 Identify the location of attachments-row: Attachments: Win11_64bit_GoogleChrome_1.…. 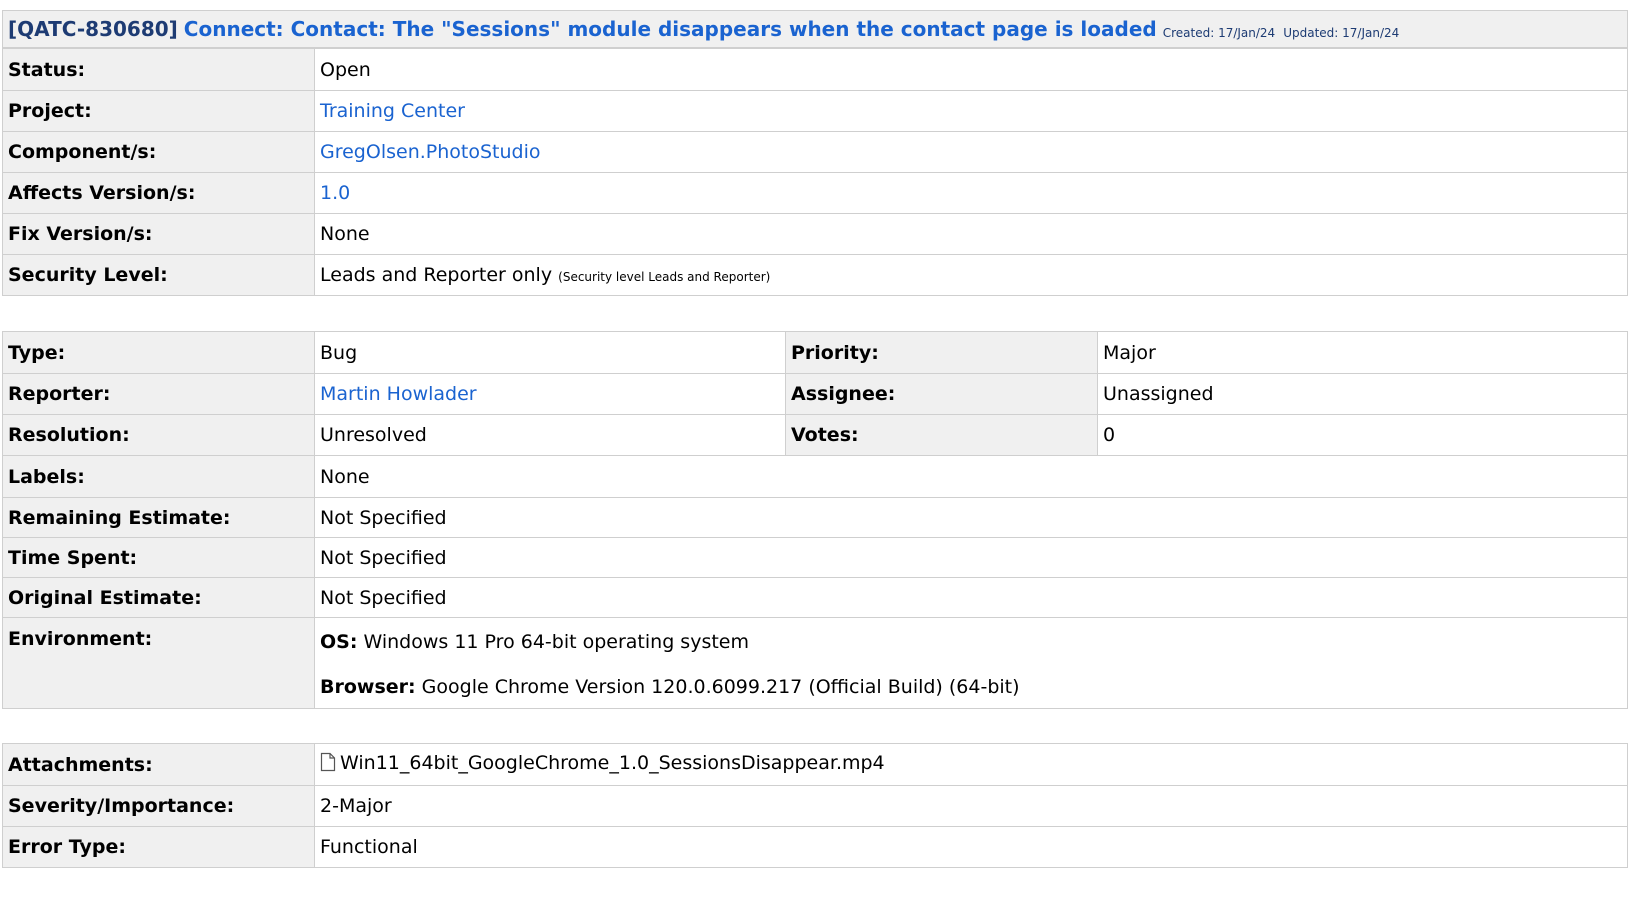
(815, 764).